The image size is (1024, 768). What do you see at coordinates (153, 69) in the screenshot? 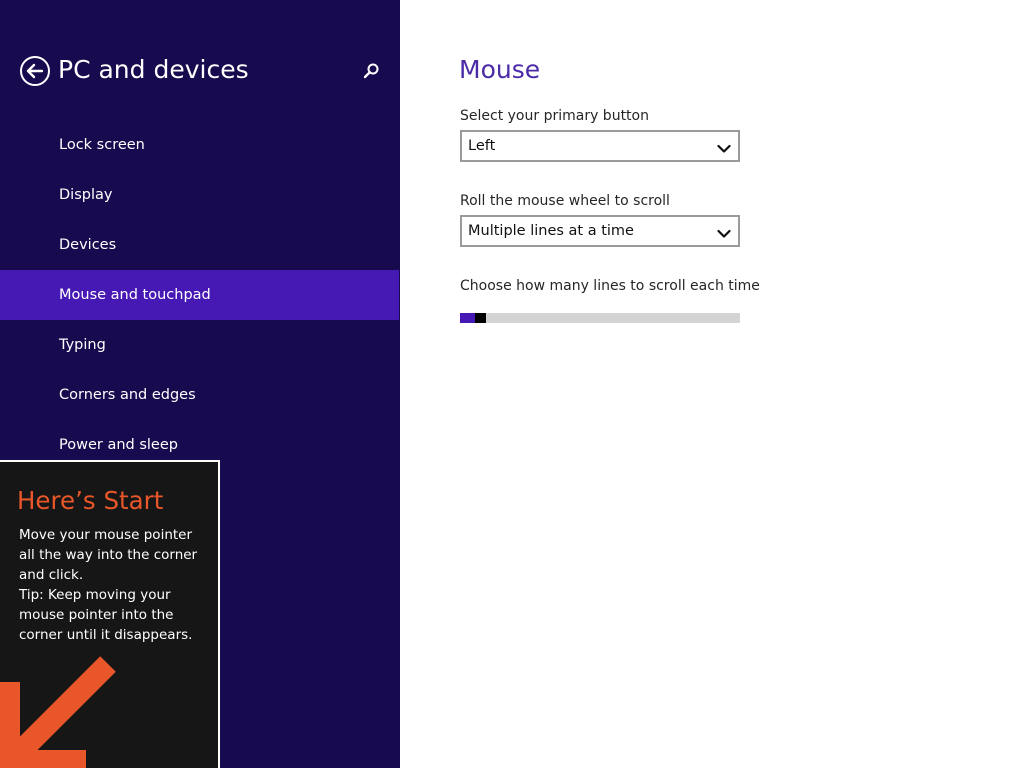
I see `page-title: PC and devices` at bounding box center [153, 69].